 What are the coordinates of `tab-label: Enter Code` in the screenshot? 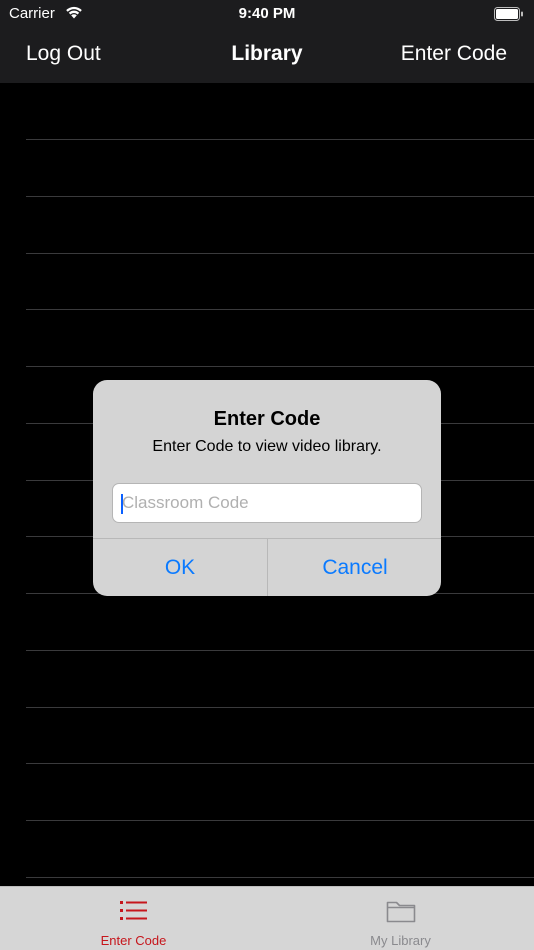 It's located at (133, 940).